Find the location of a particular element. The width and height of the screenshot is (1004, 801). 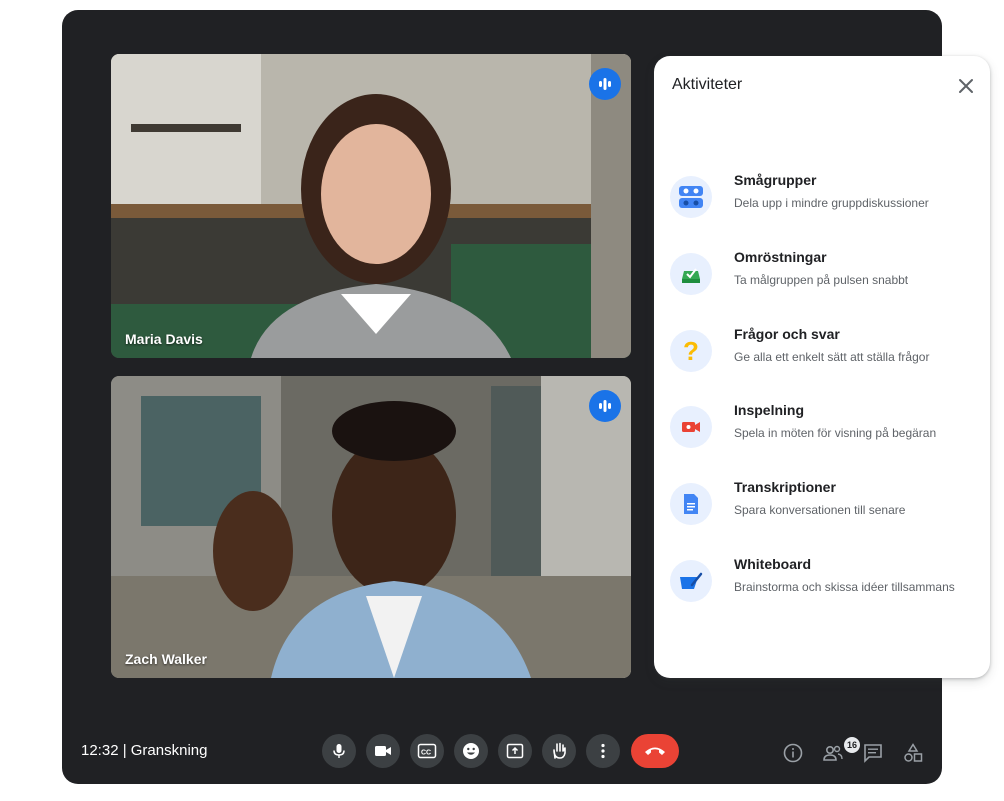

participant-name: Zach Walker is located at coordinates (166, 659).